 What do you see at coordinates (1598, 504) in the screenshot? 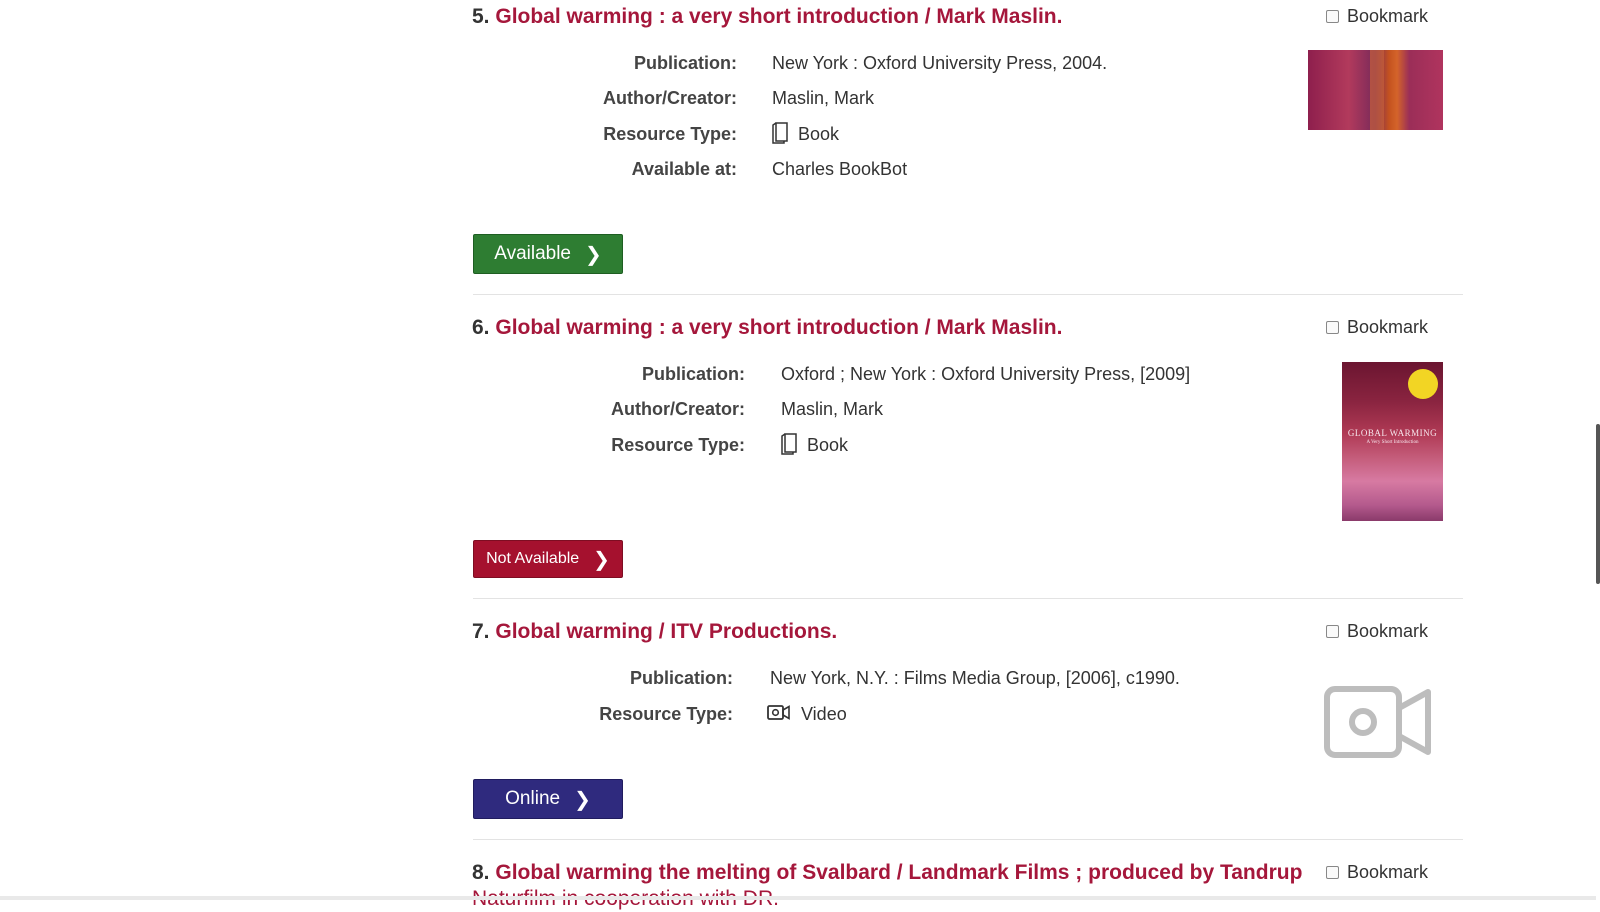
I see `scrollbar-thumb` at bounding box center [1598, 504].